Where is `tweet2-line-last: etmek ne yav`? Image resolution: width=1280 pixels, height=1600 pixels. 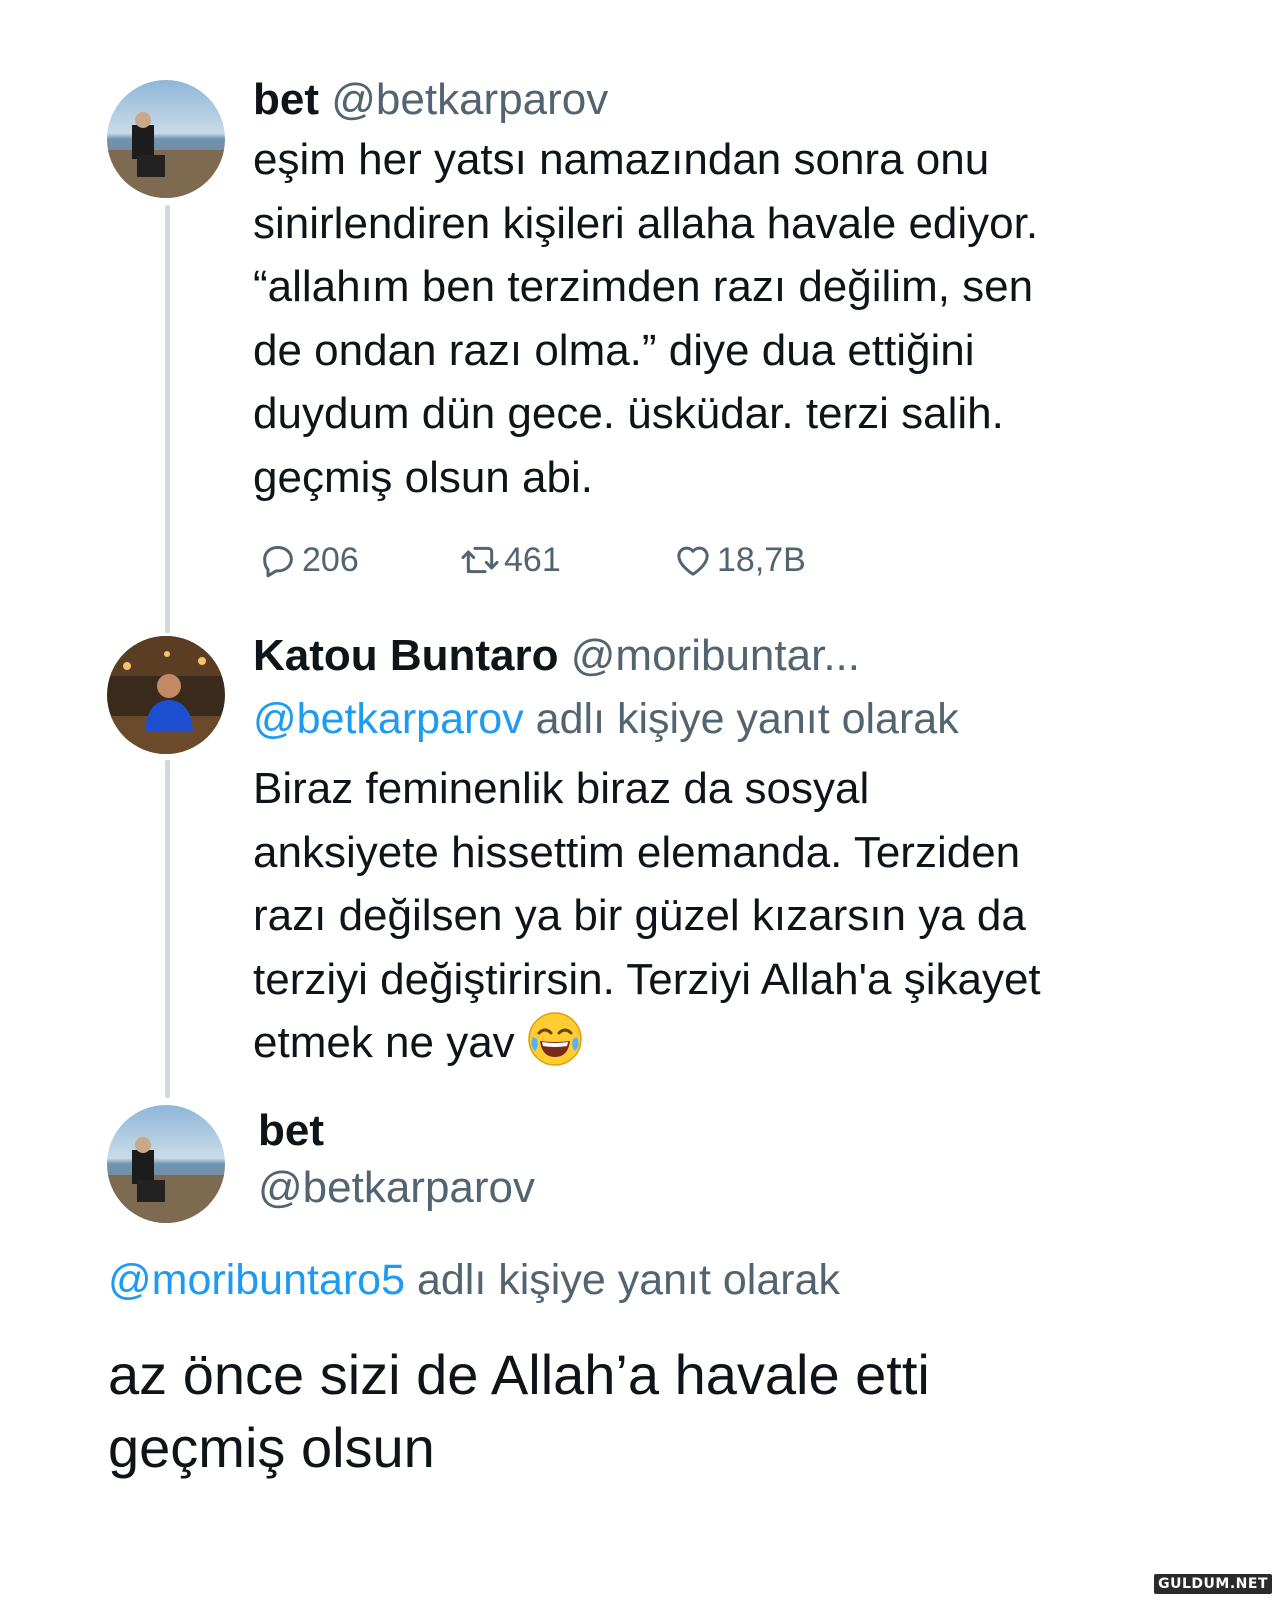 tweet2-line-last: etmek ne yav is located at coordinates (647, 1043).